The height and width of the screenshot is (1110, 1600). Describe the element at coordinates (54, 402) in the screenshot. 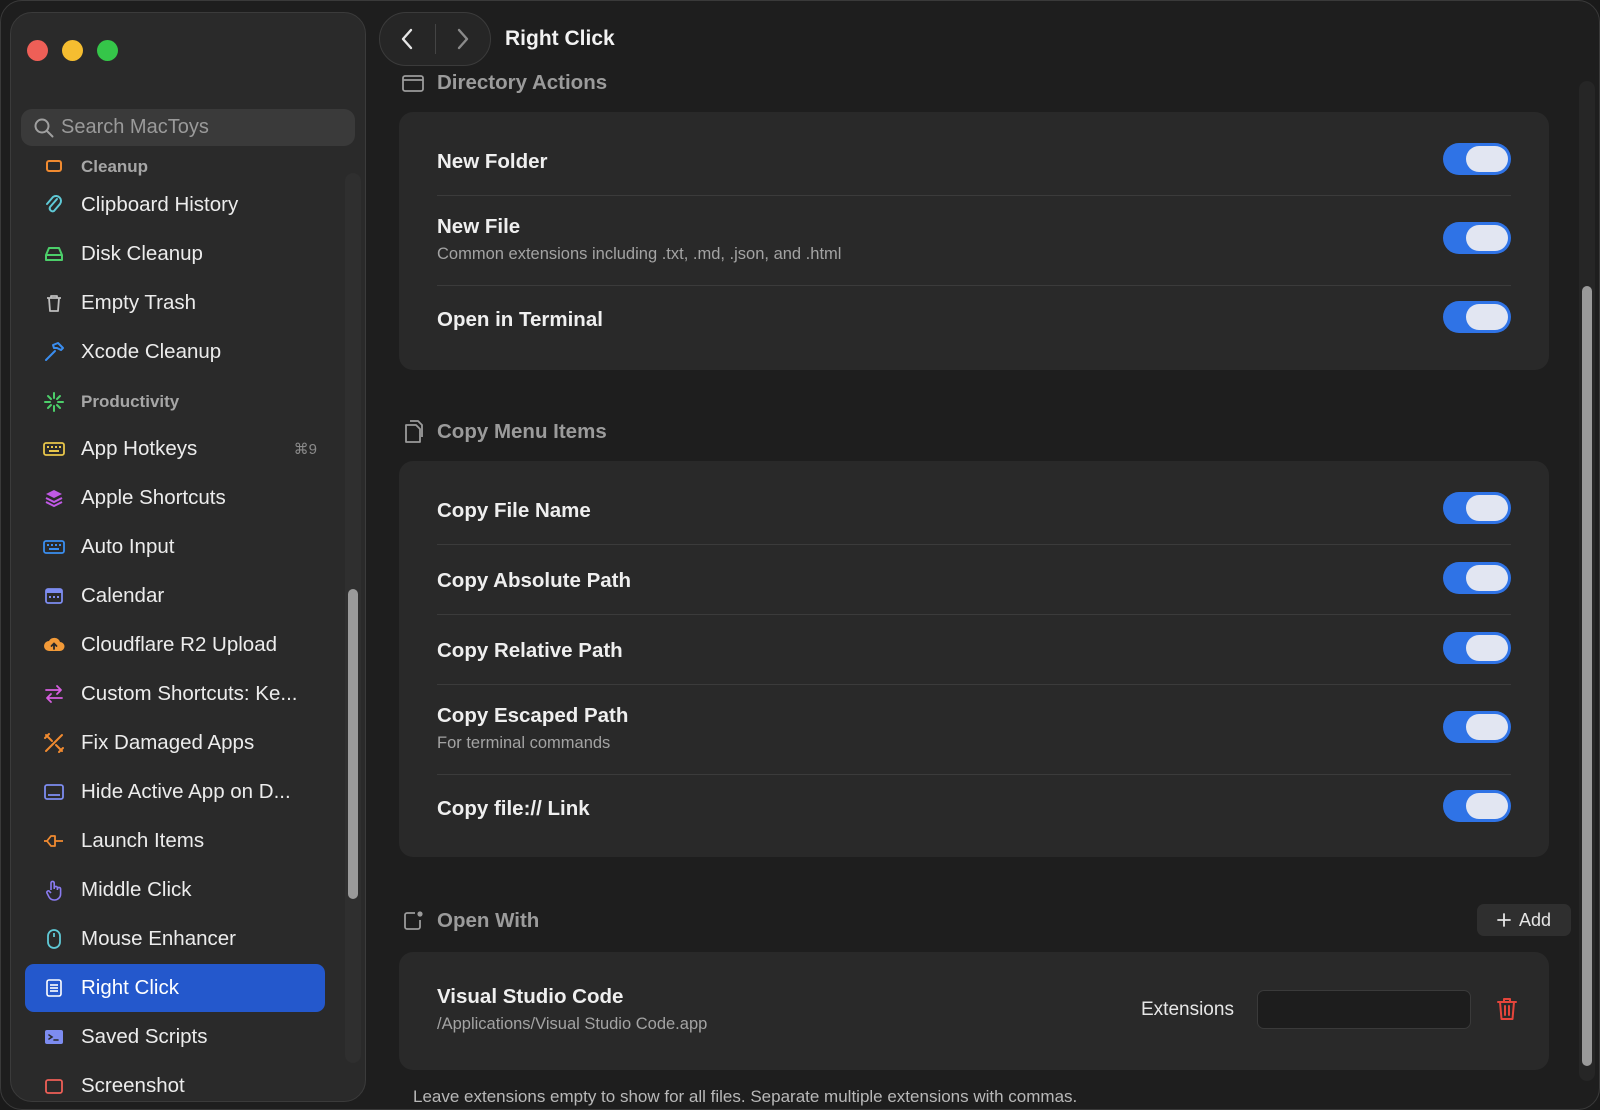

I see `sparkle-icon` at that location.